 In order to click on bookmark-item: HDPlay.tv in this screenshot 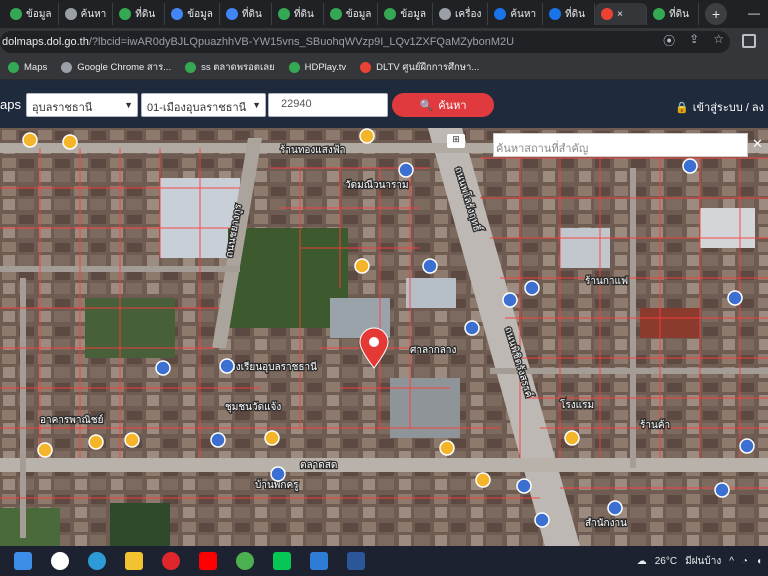, I will do `click(317, 67)`.